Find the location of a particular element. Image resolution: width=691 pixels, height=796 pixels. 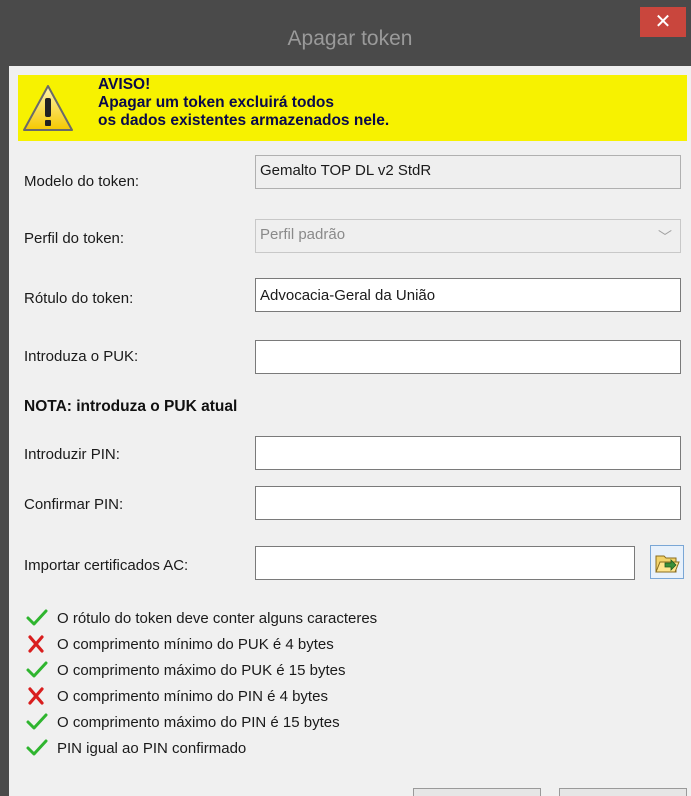

confirm-pin-input is located at coordinates (468, 503).